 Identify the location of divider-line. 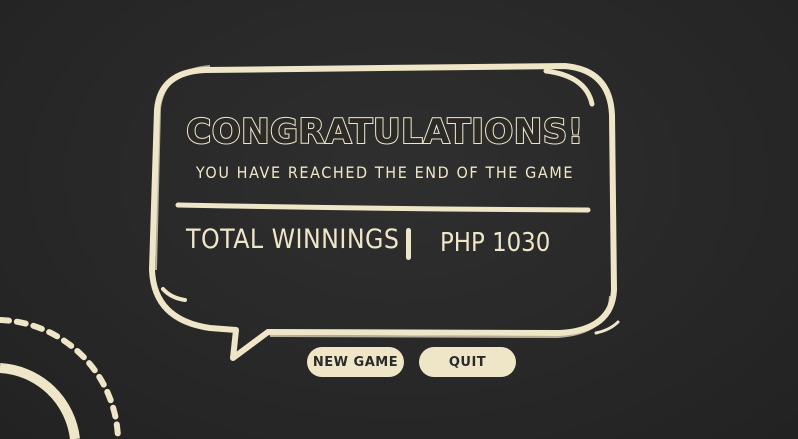
(383, 207).